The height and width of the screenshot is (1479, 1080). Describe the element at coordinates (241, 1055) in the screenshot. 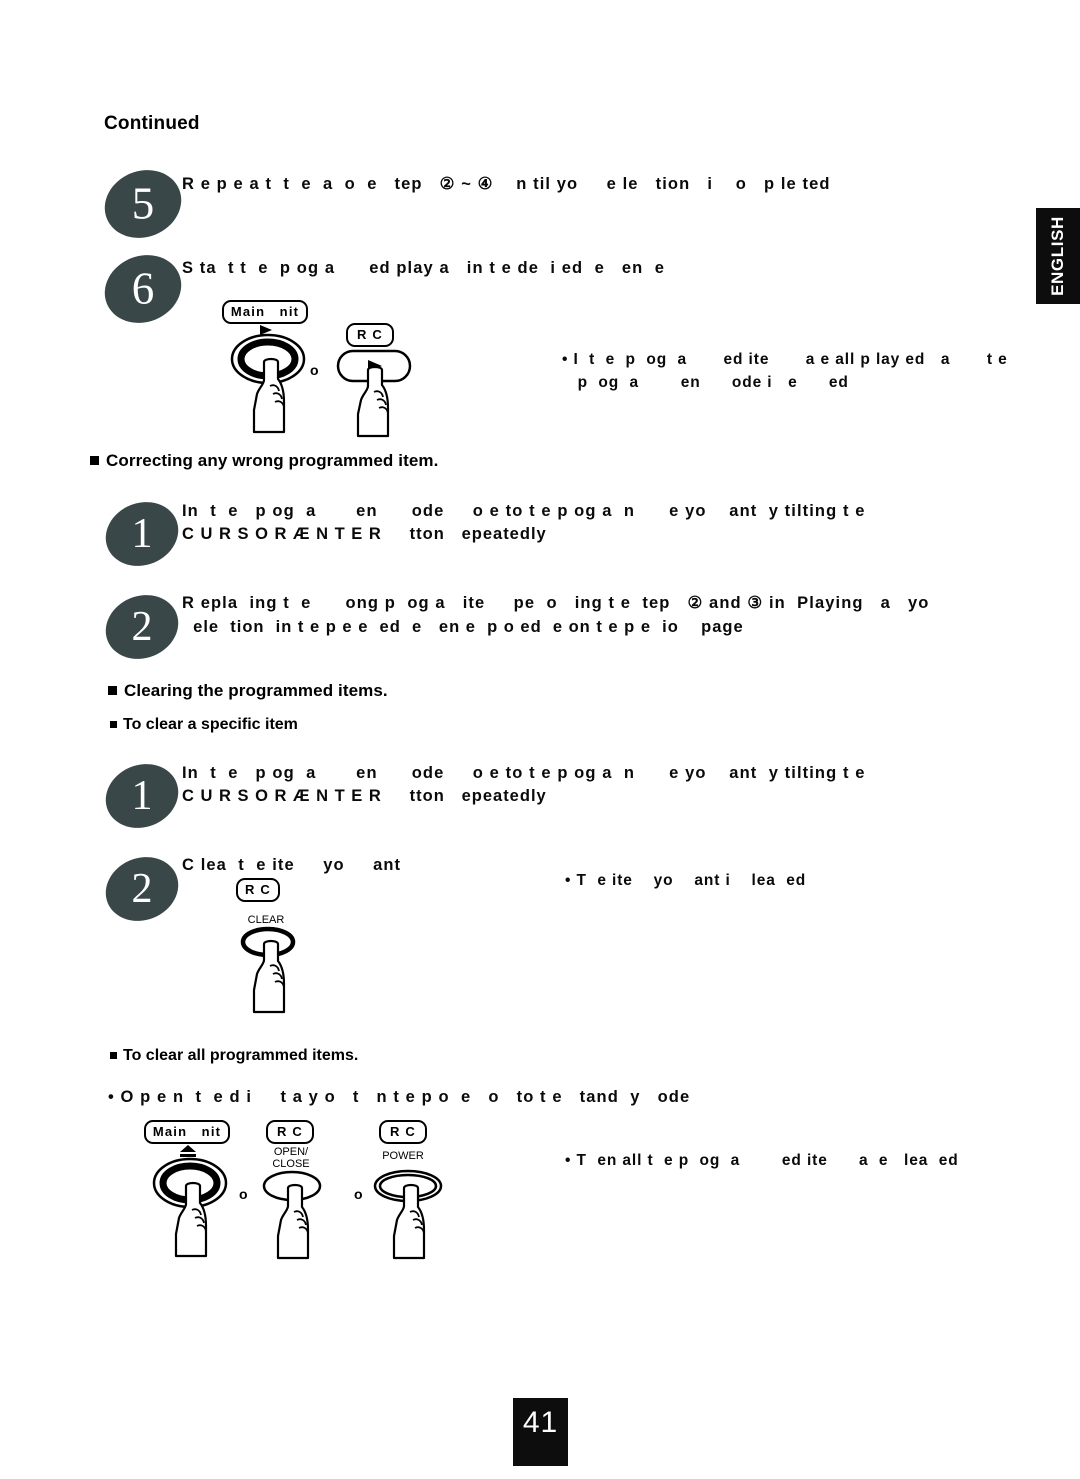

I see `sub-heading-clear-all-label: To clear all programmed items.` at that location.